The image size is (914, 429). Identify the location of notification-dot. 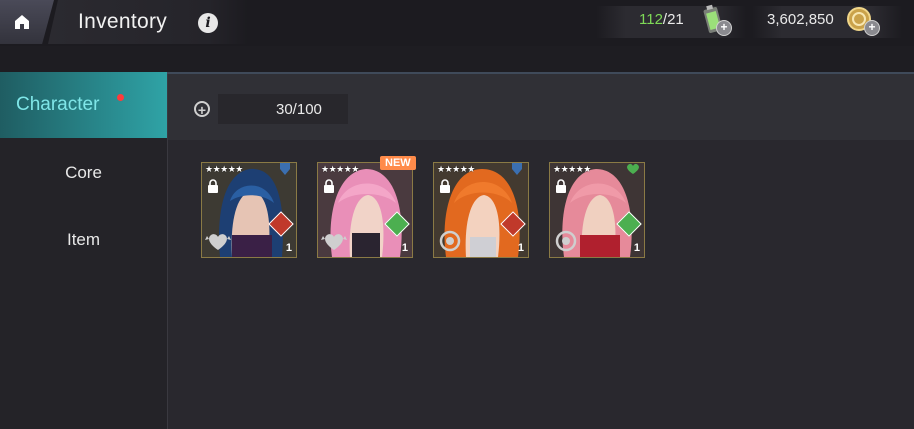
(120, 97).